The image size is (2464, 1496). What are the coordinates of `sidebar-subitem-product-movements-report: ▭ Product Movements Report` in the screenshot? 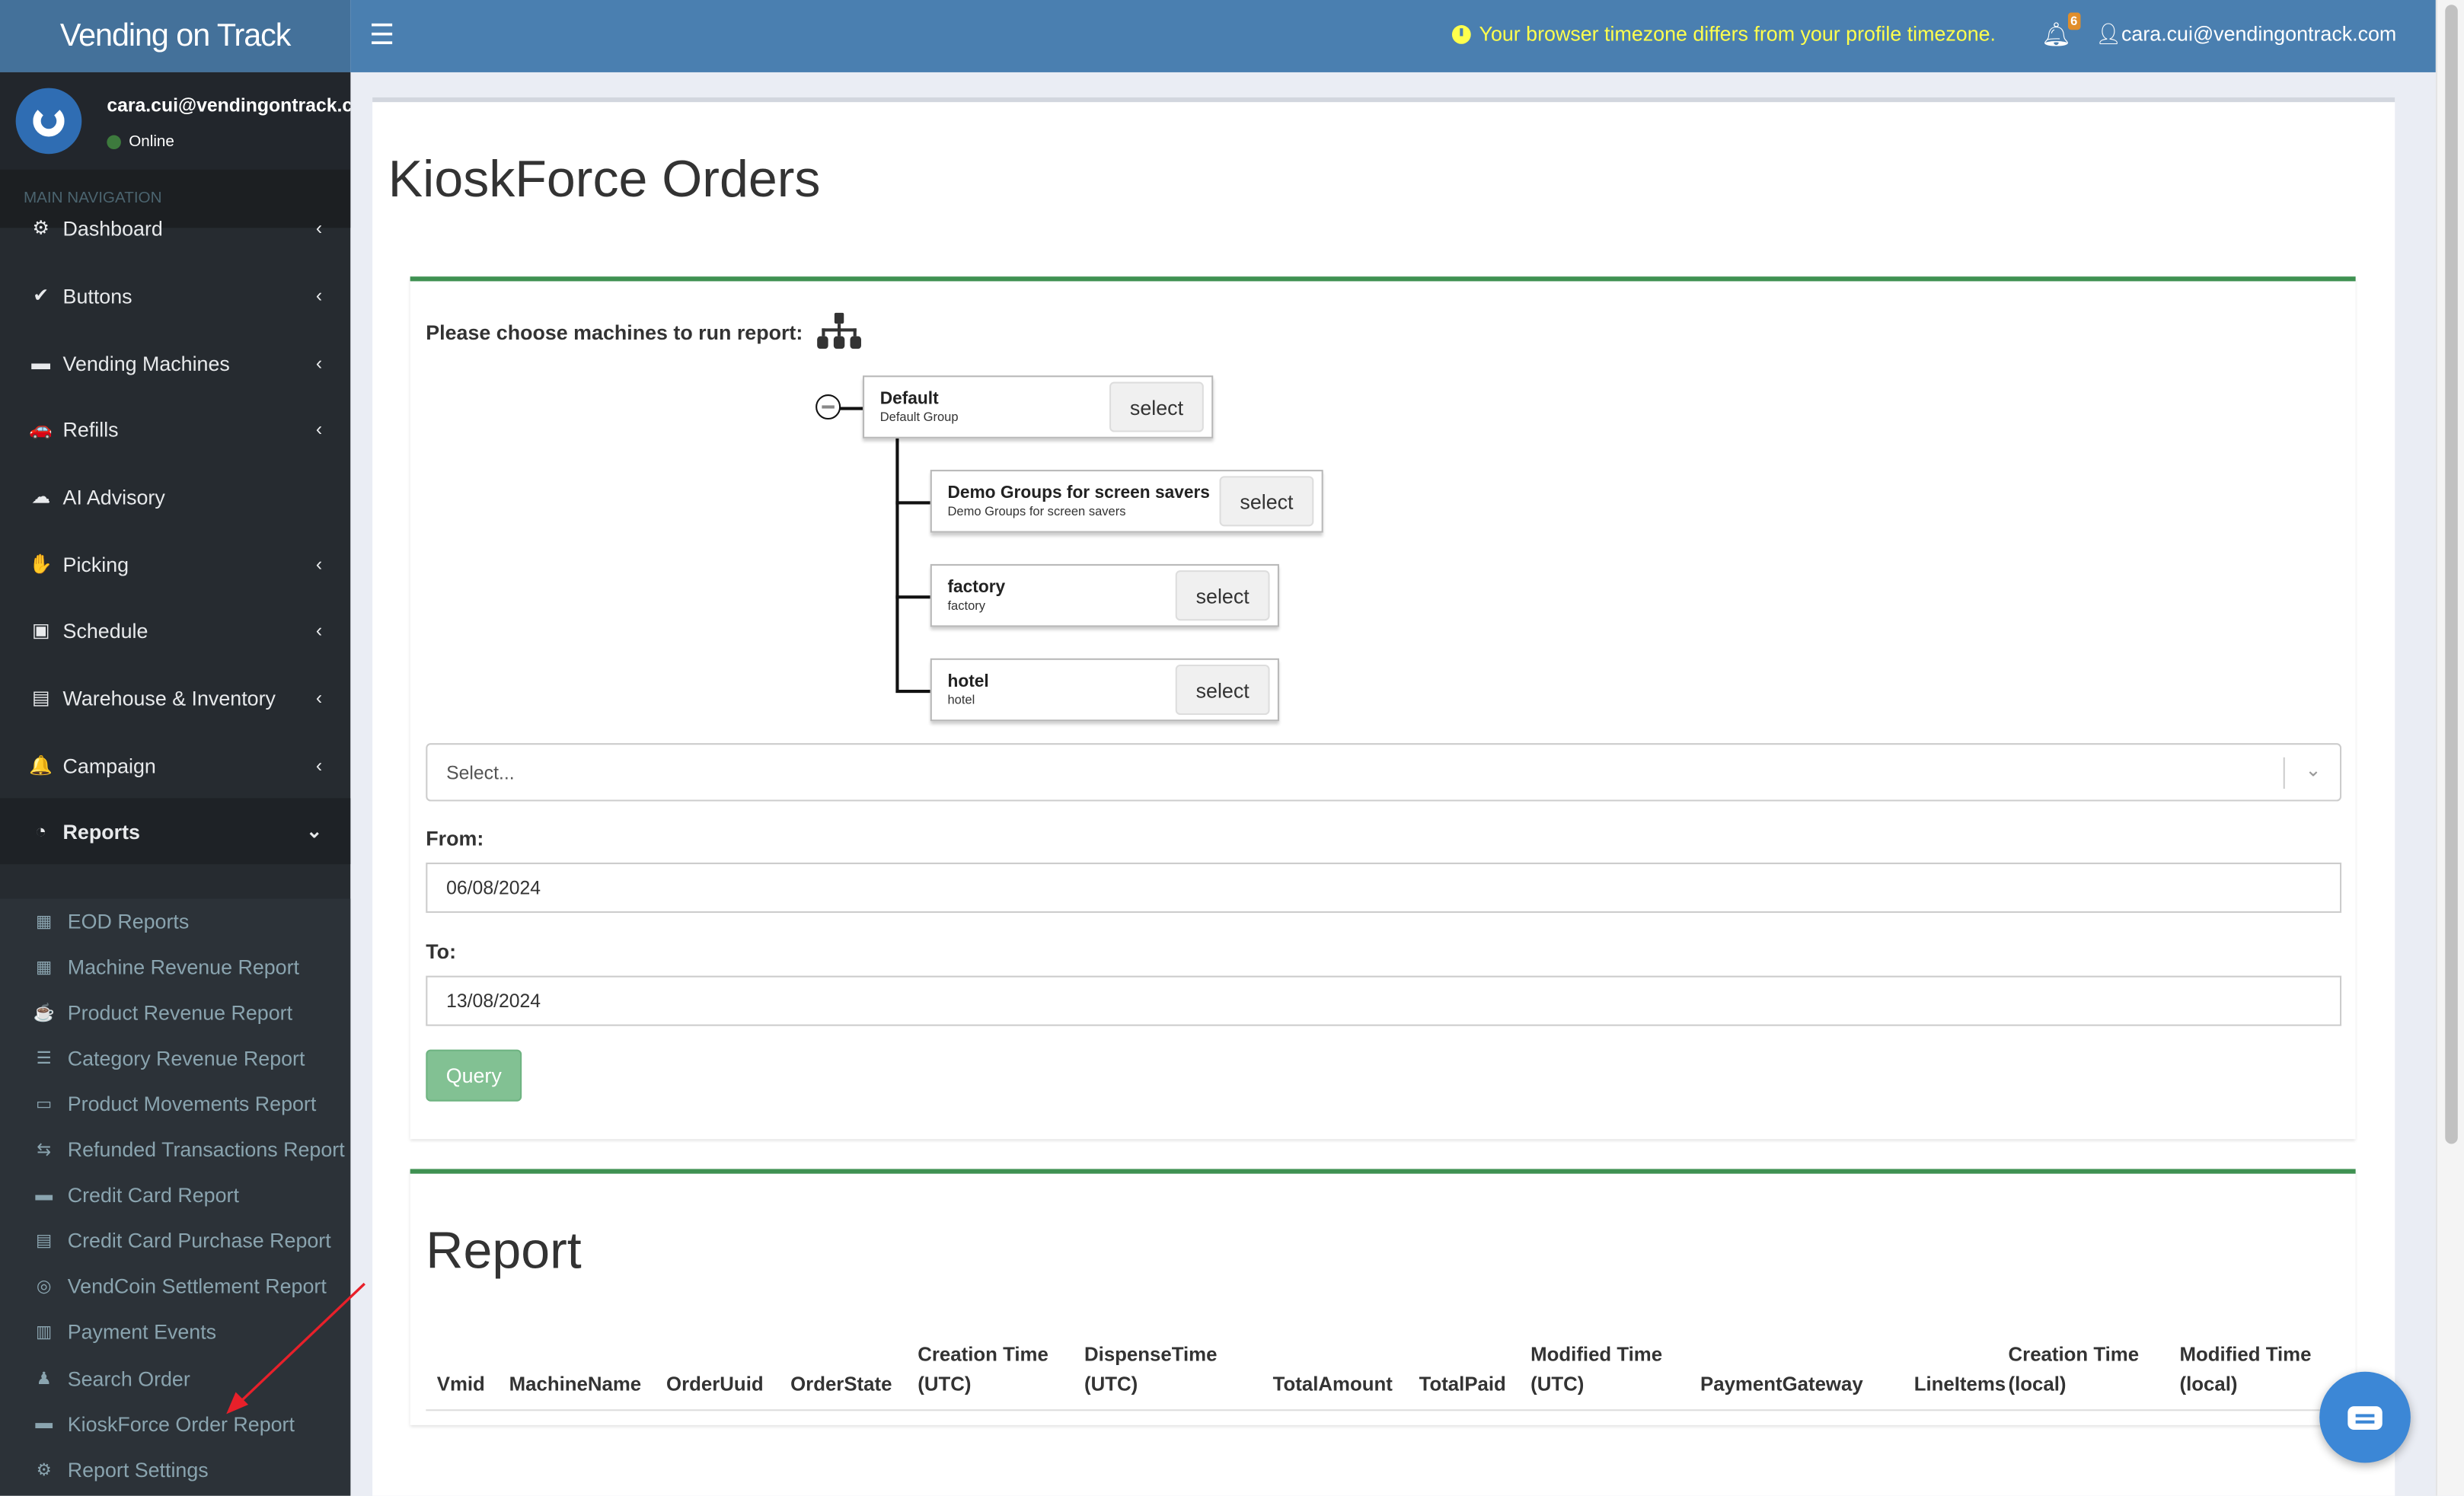 It's located at (173, 1104).